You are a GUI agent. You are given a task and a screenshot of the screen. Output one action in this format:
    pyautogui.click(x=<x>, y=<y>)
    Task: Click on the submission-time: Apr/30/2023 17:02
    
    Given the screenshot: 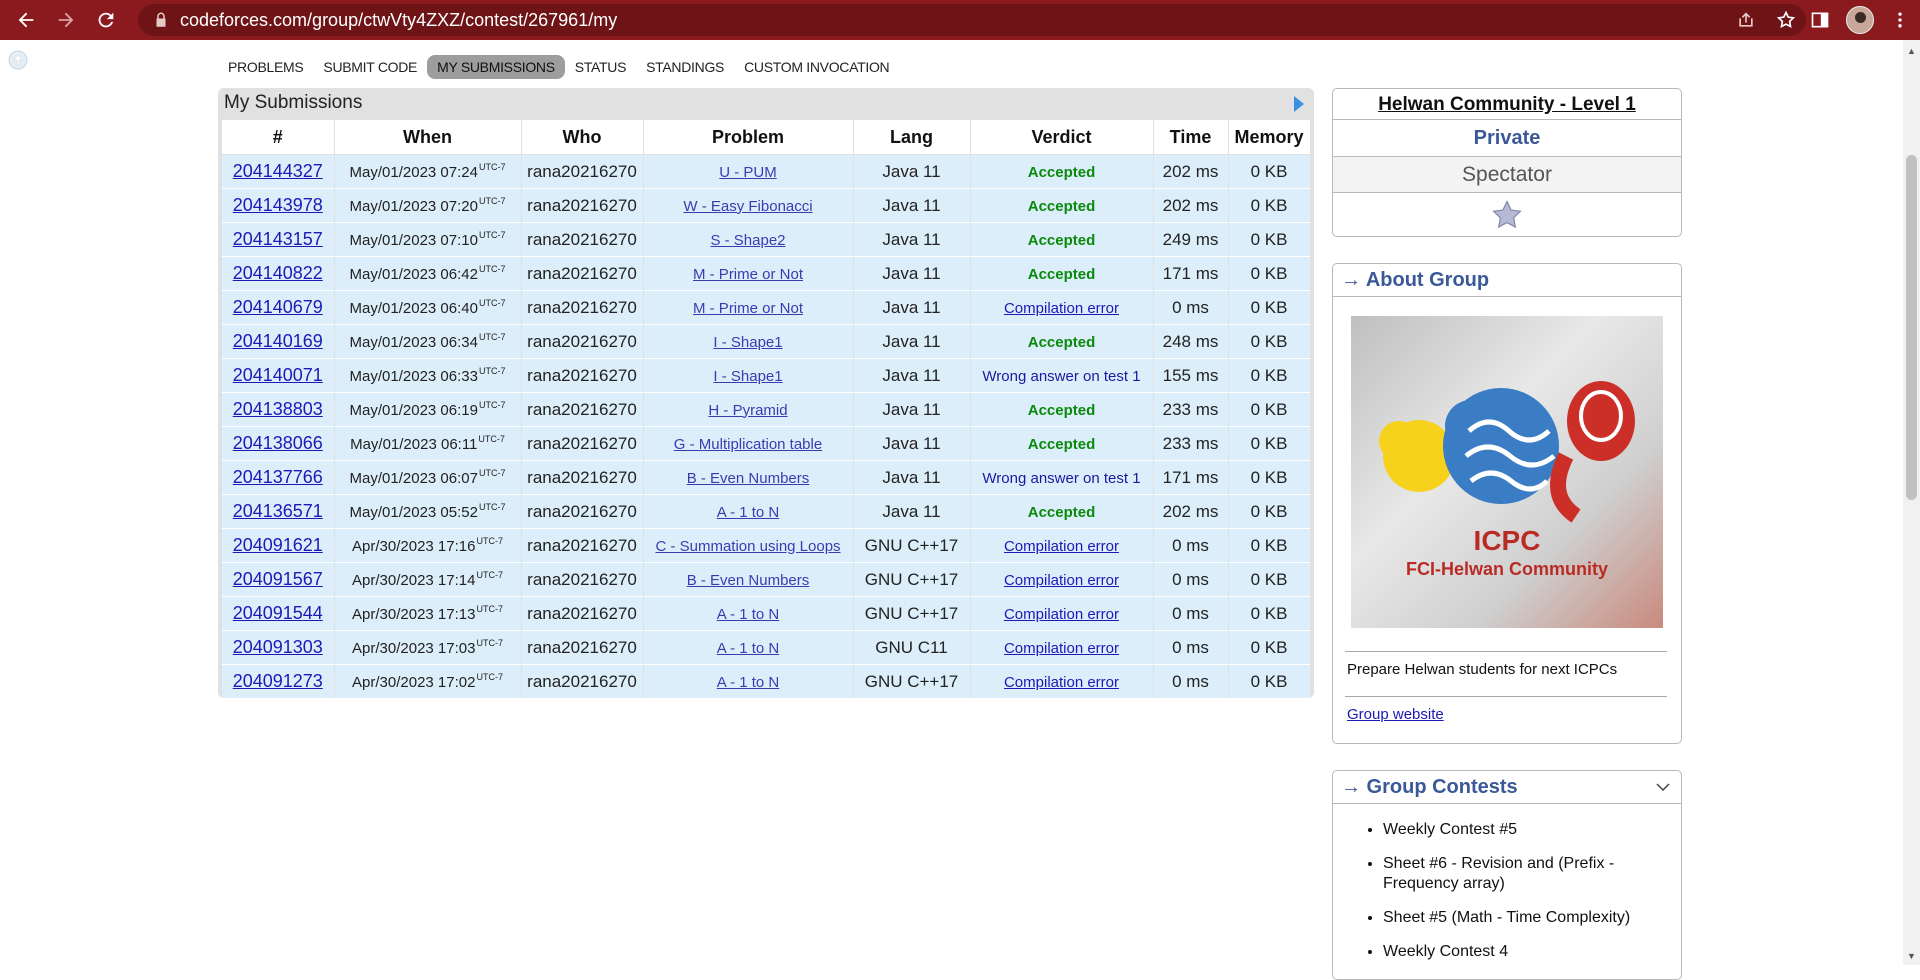 What is the action you would take?
    pyautogui.click(x=414, y=682)
    